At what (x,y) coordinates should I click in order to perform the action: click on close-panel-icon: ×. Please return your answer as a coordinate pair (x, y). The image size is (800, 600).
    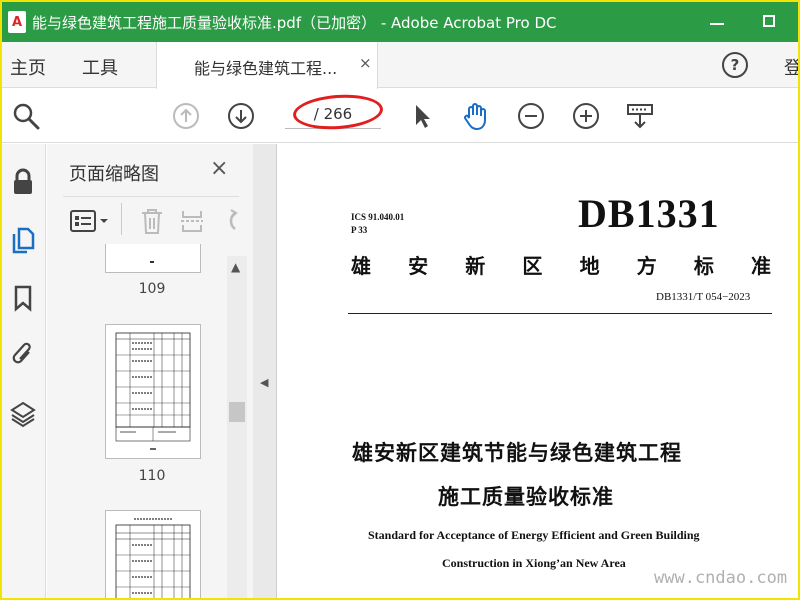
    Looking at the image, I should click on (219, 168).